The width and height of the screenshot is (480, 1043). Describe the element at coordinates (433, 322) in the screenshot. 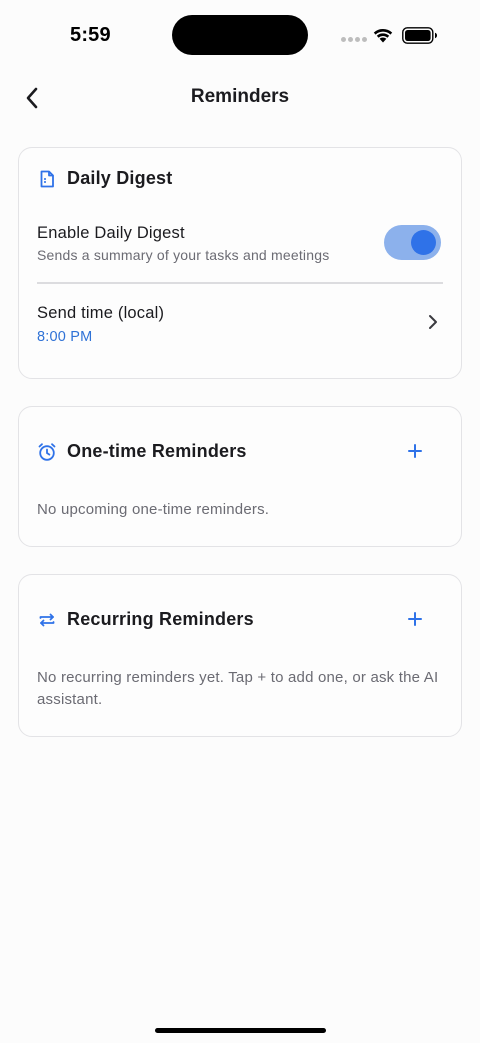

I see `chevron-right-icon` at that location.